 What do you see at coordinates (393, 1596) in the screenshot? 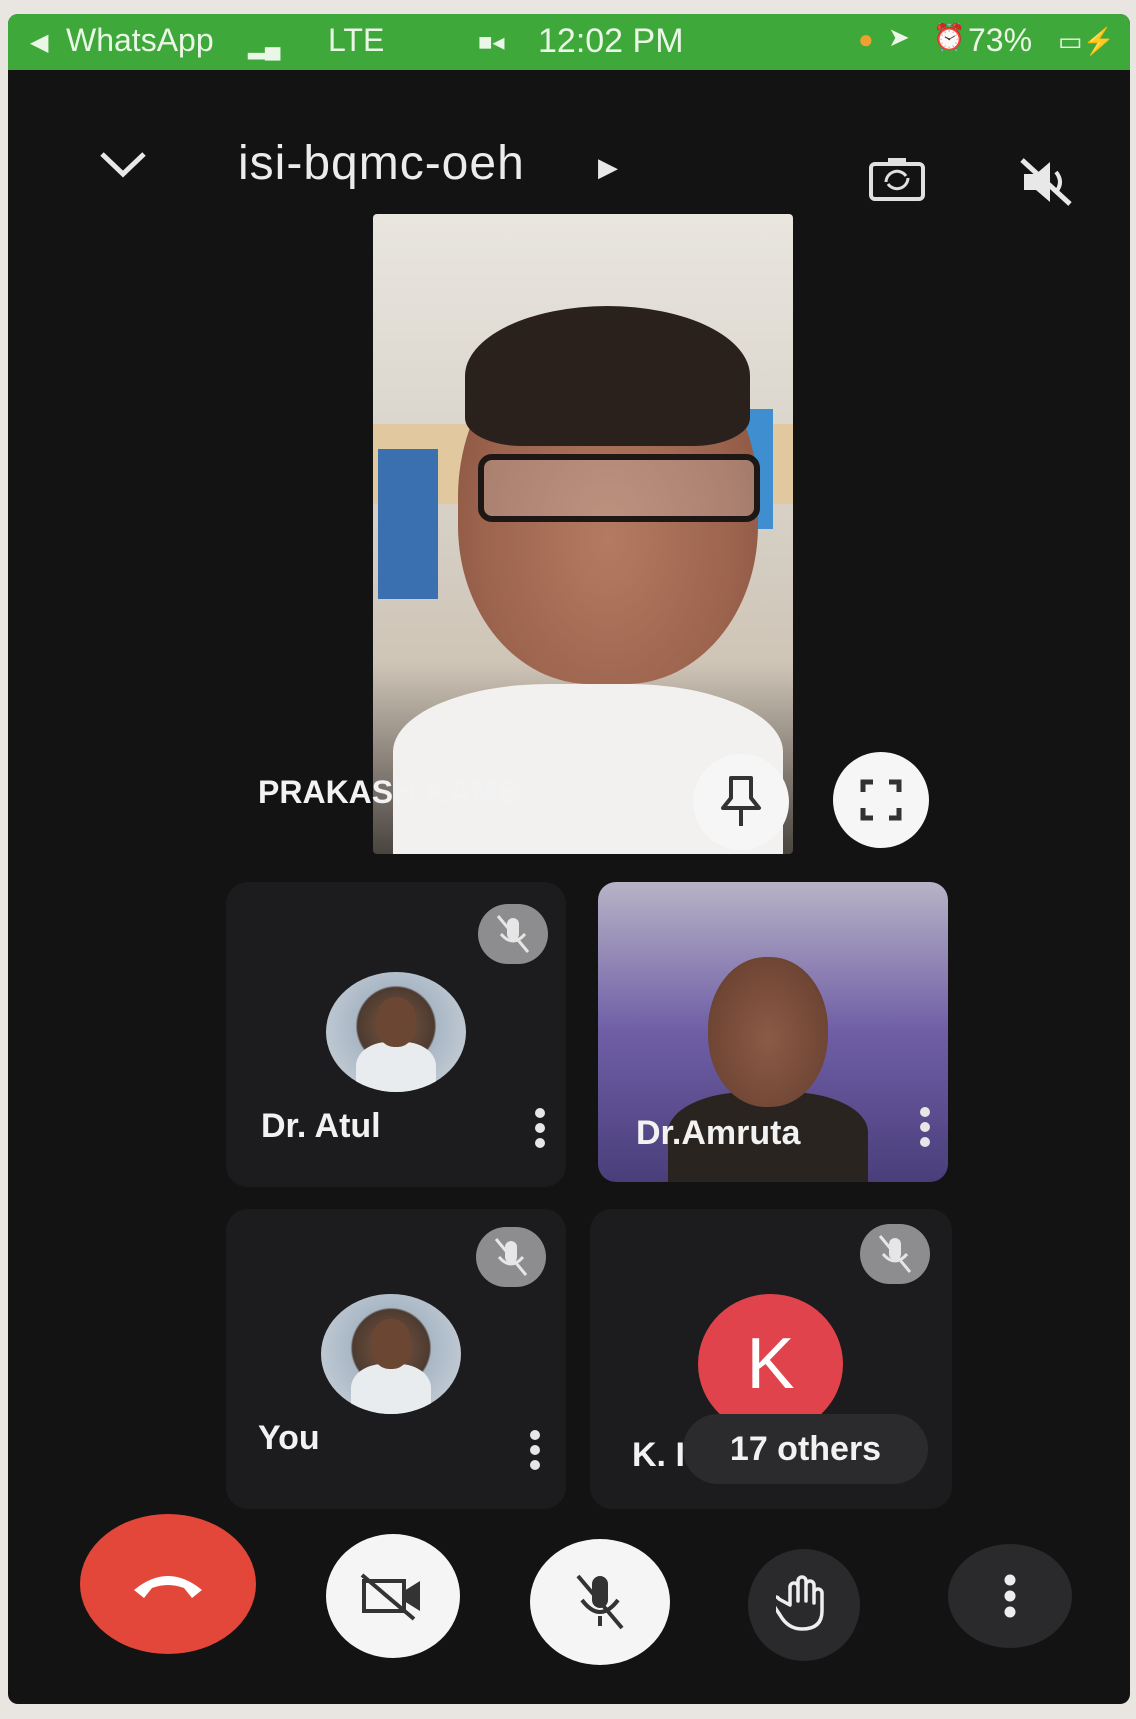
I see `camera-off-button` at bounding box center [393, 1596].